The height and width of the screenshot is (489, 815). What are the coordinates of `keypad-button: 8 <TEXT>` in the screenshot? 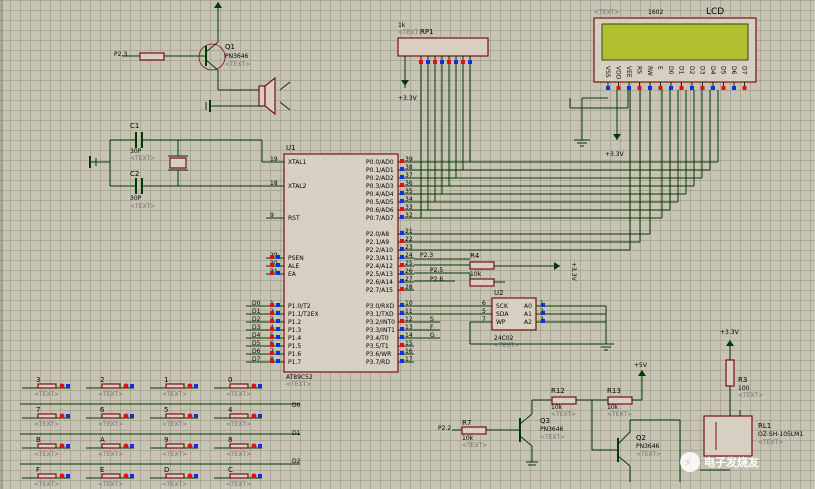 It's located at (238, 447).